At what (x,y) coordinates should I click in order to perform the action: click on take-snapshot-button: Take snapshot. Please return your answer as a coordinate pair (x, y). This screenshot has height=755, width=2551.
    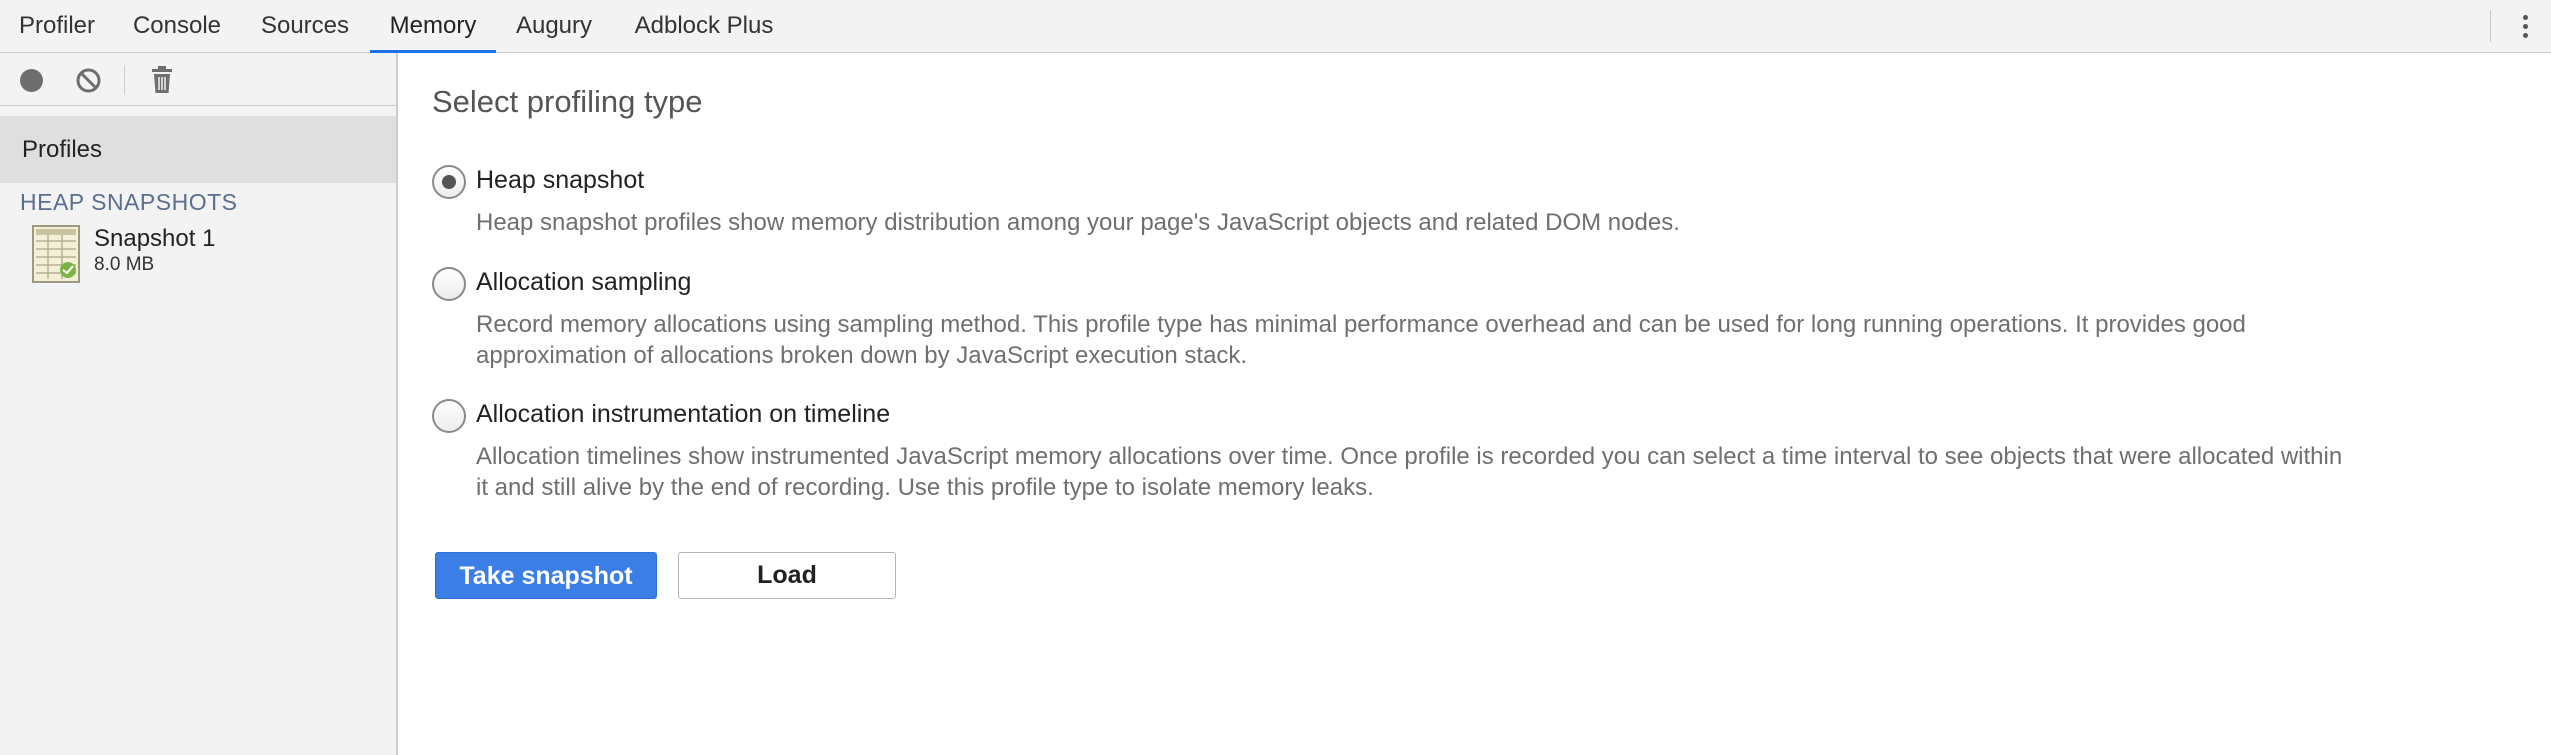
    Looking at the image, I should click on (546, 575).